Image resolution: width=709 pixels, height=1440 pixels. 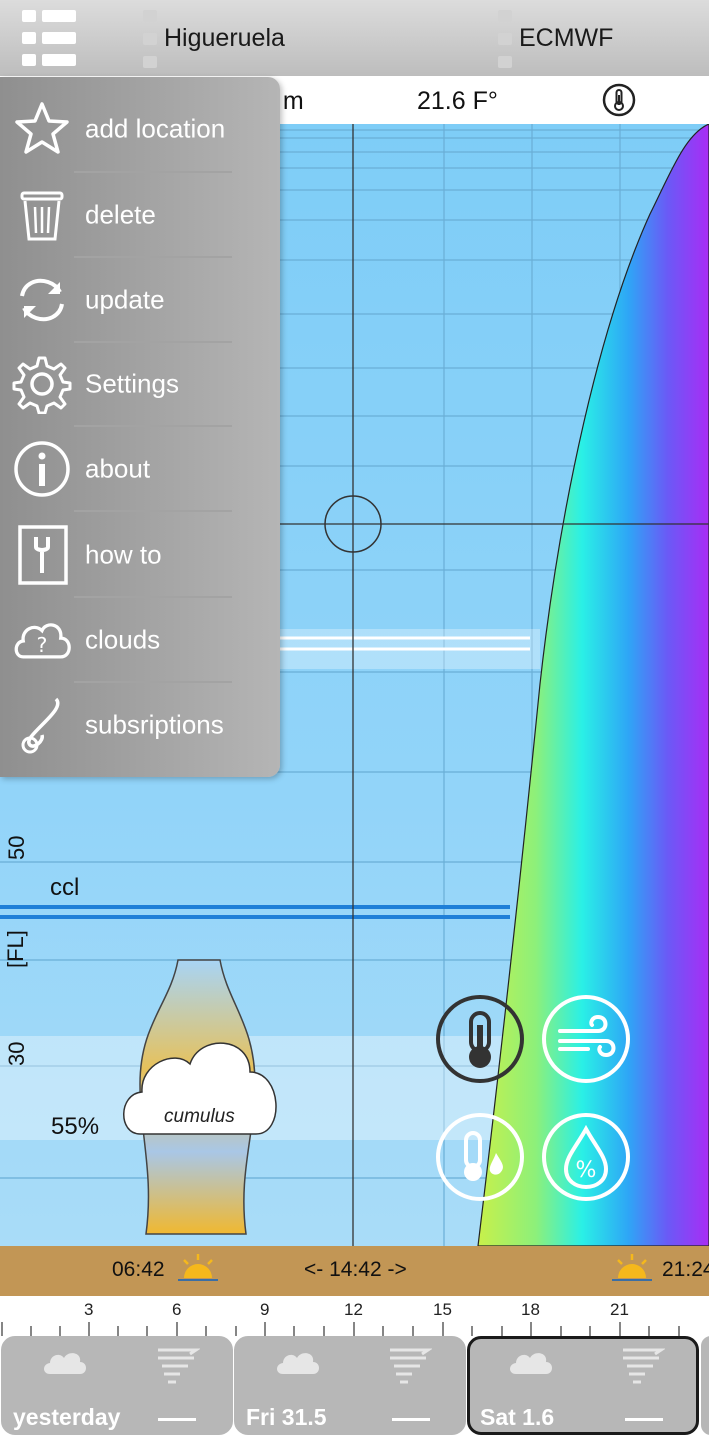 I want to click on humidity-drop-icon: %, so click(x=586, y=1157).